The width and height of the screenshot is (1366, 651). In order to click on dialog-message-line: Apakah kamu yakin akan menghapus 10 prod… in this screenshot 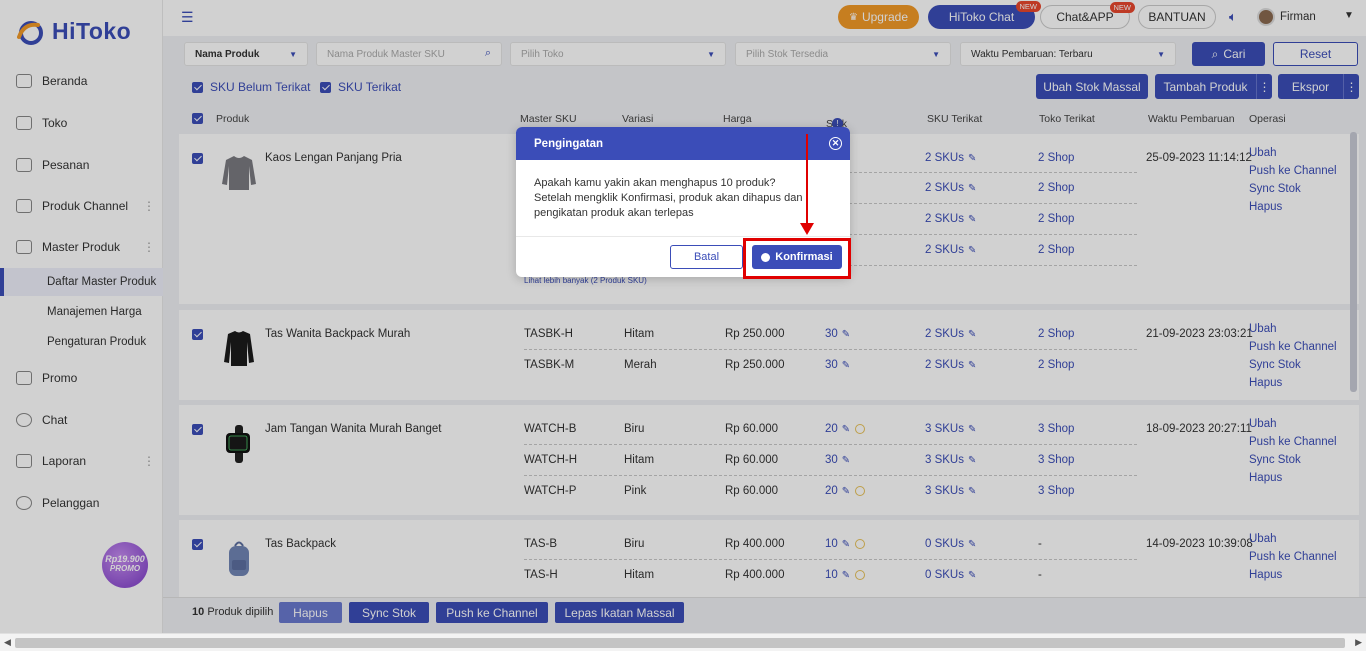, I will do `click(655, 183)`.